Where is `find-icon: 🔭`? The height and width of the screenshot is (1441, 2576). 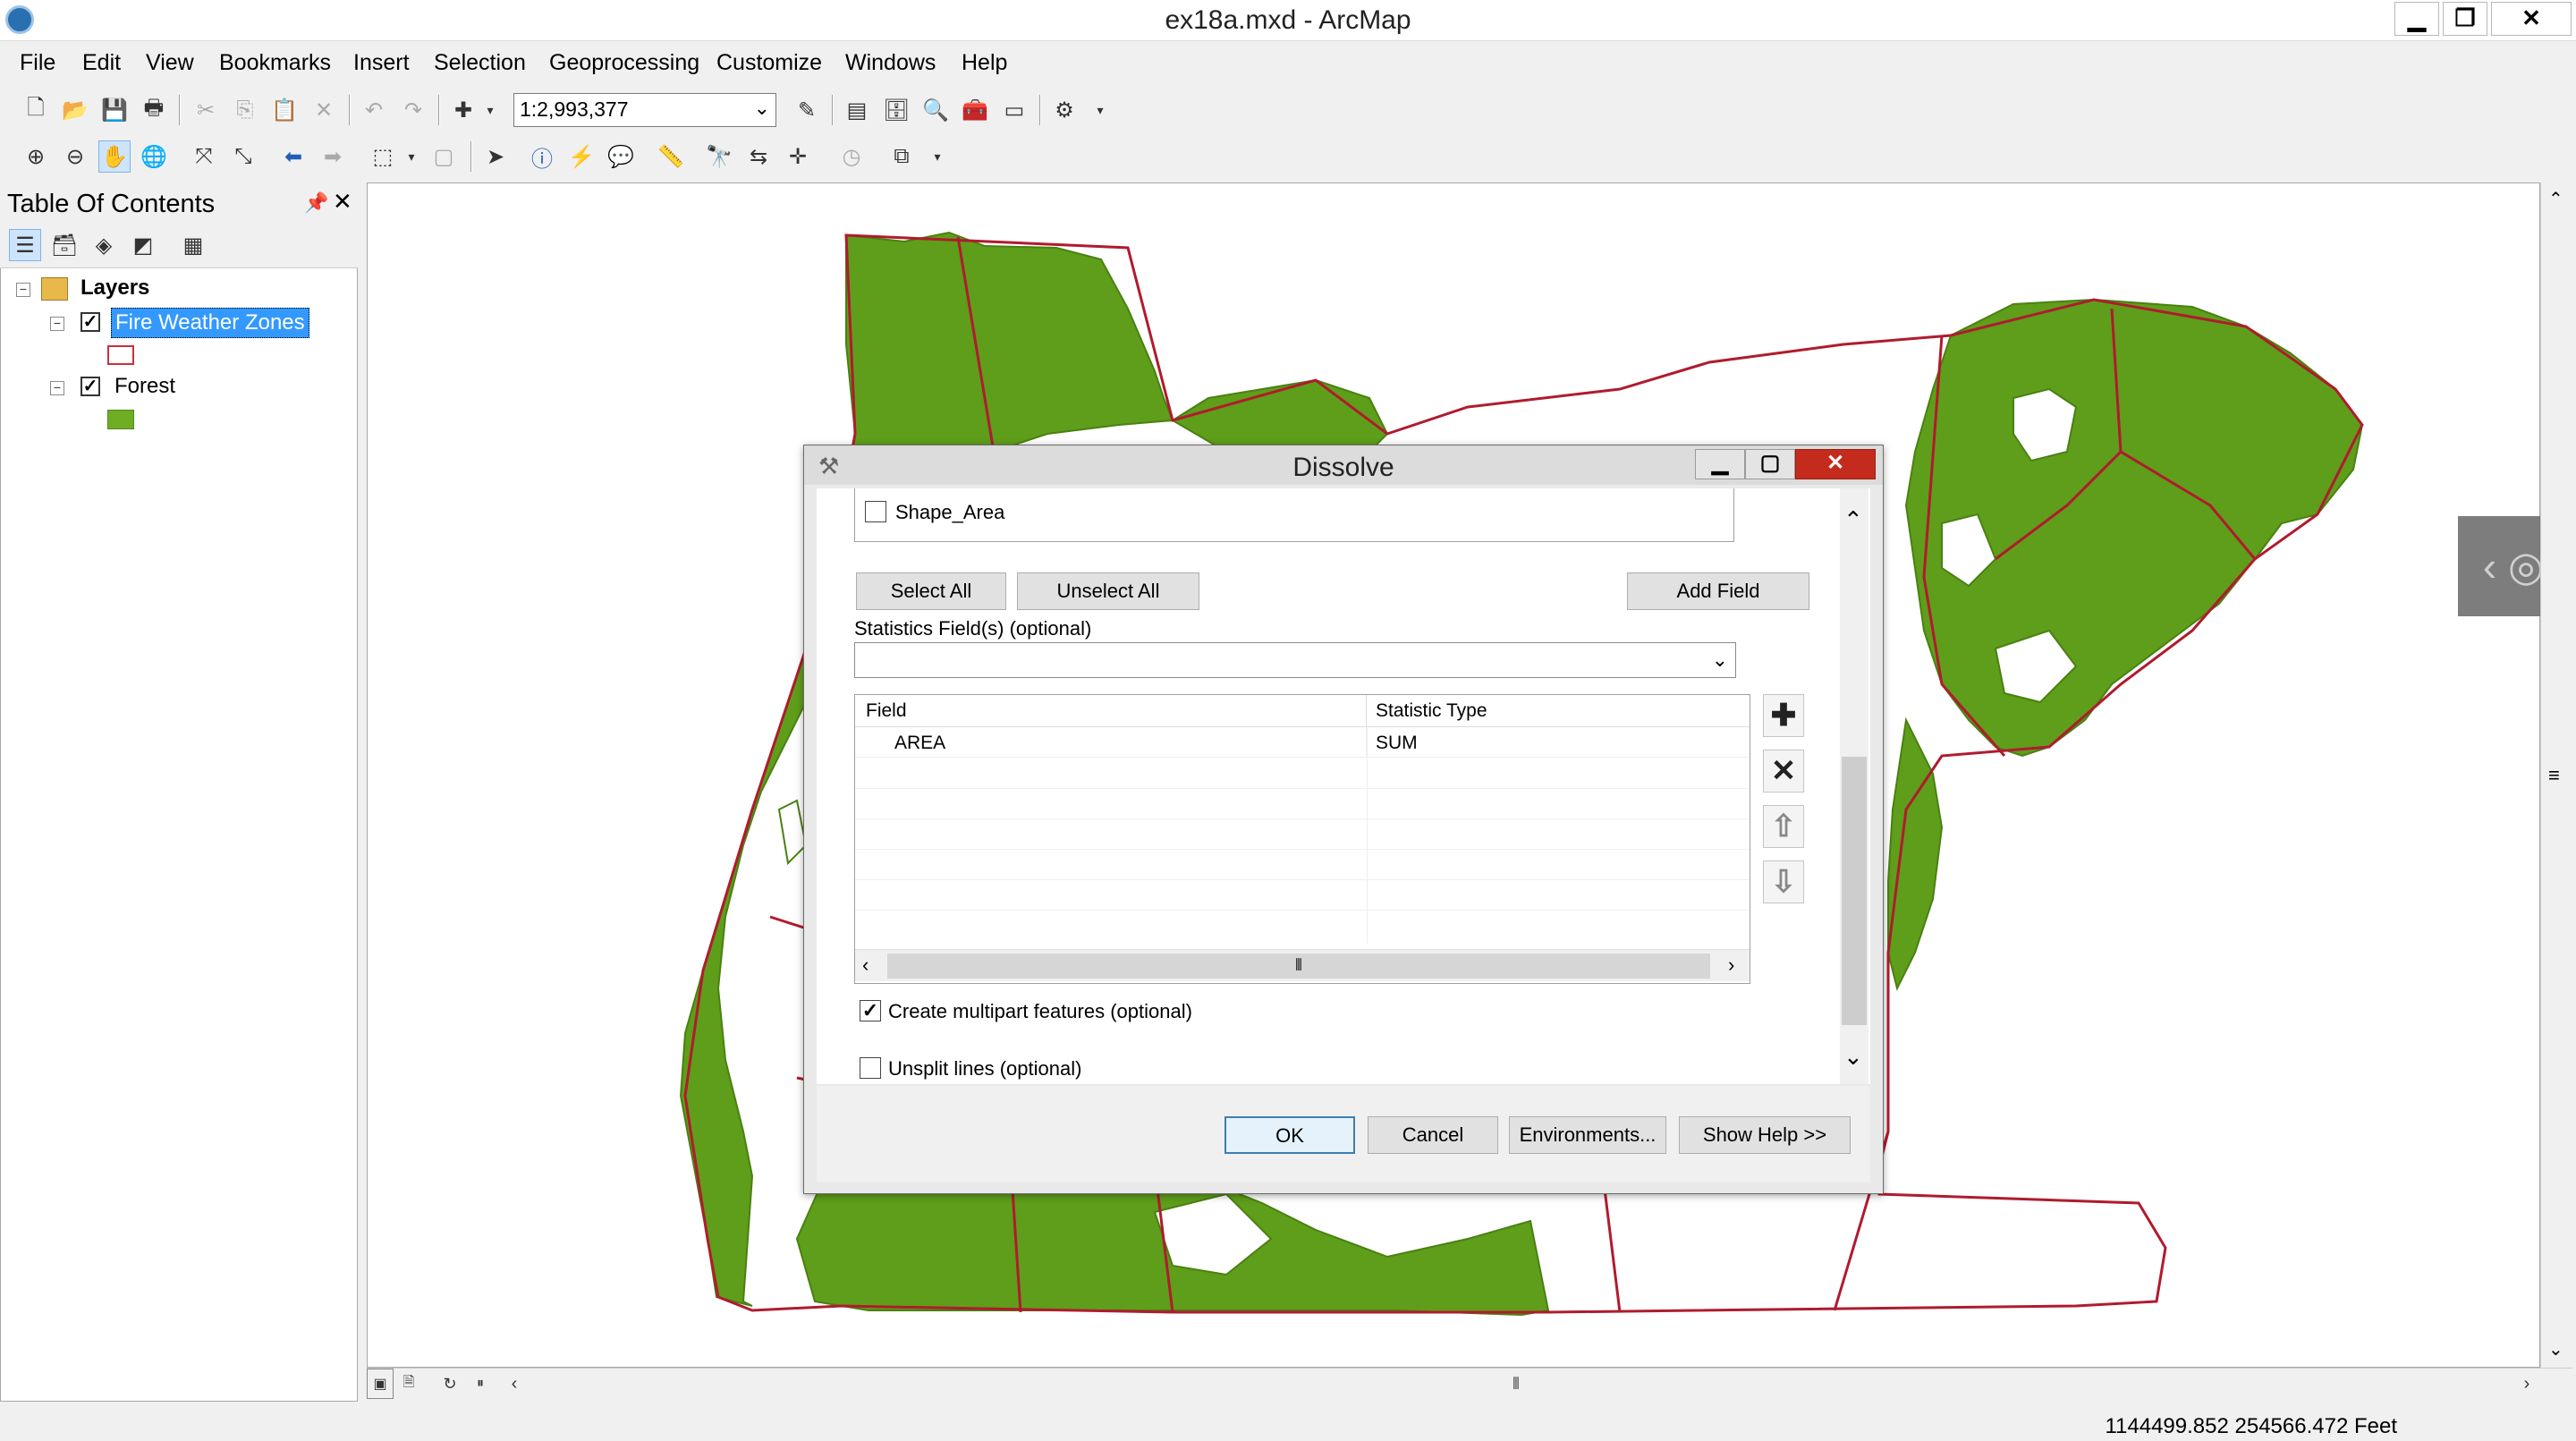 find-icon: 🔭 is located at coordinates (719, 156).